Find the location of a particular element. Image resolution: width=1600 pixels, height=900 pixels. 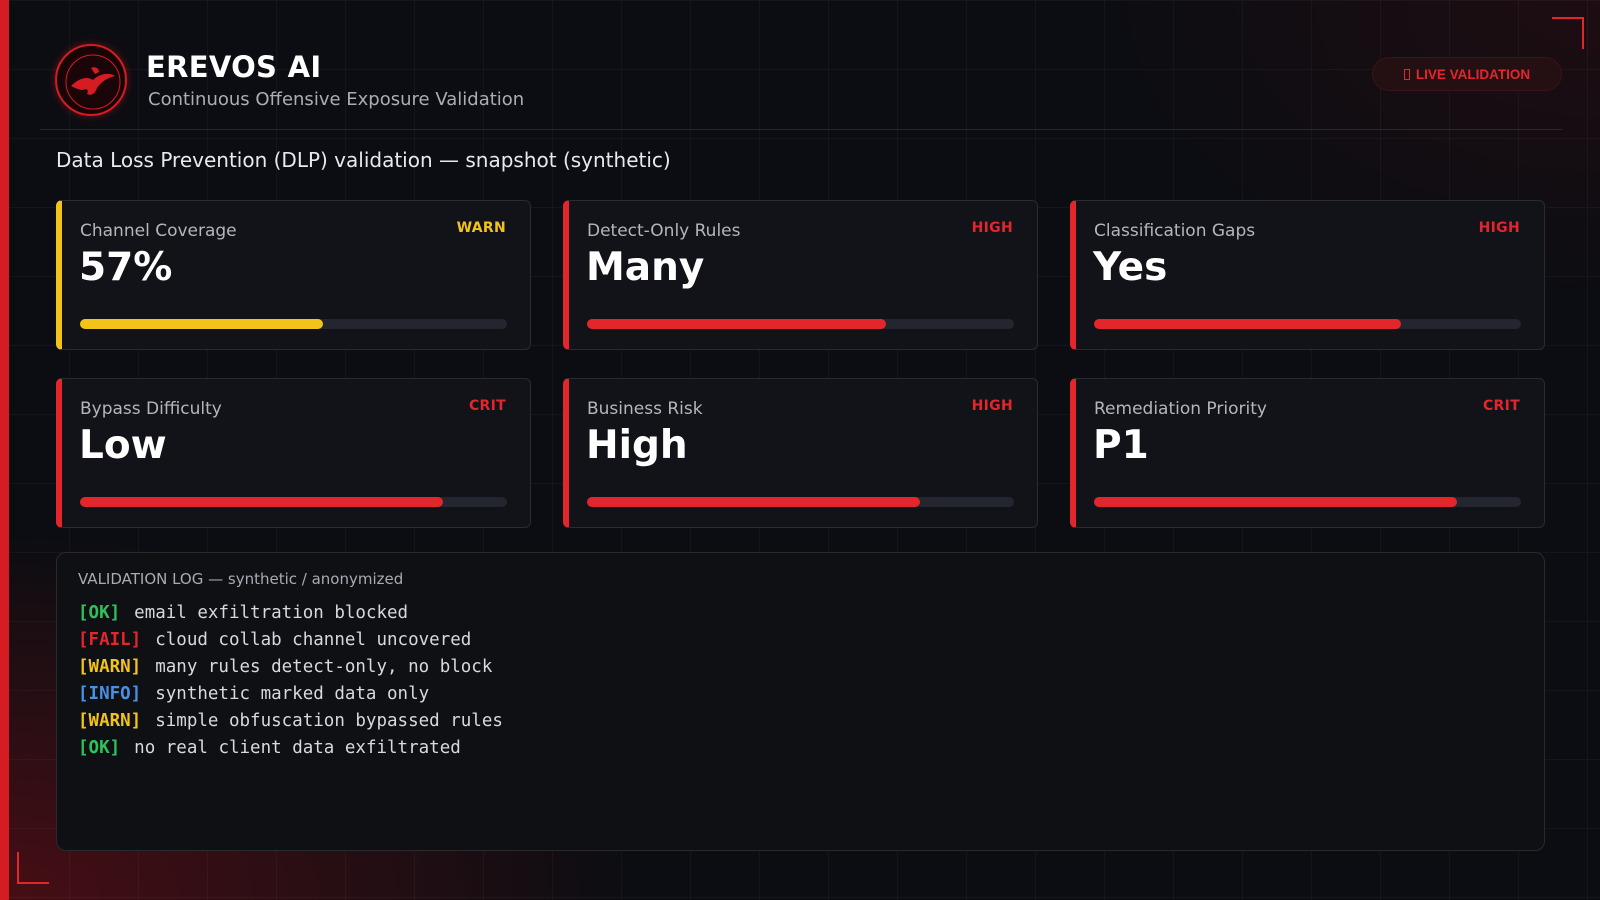

live-validation-label: LIVE VALIDATION is located at coordinates (1473, 74).